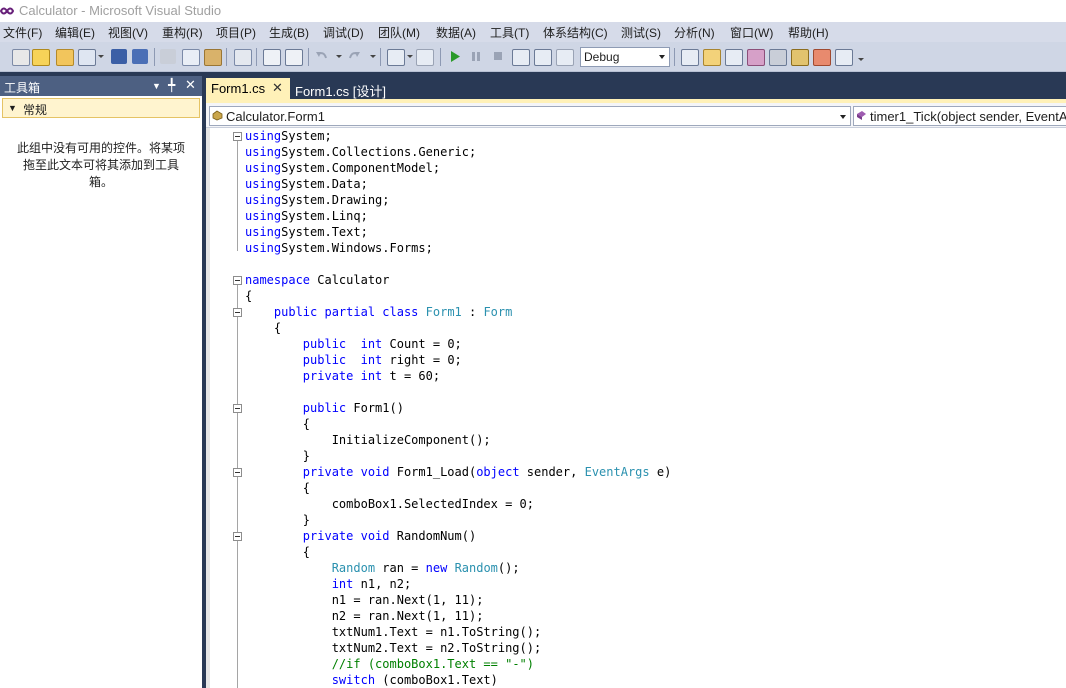 The height and width of the screenshot is (688, 1066). I want to click on find-icon, so click(243, 57).